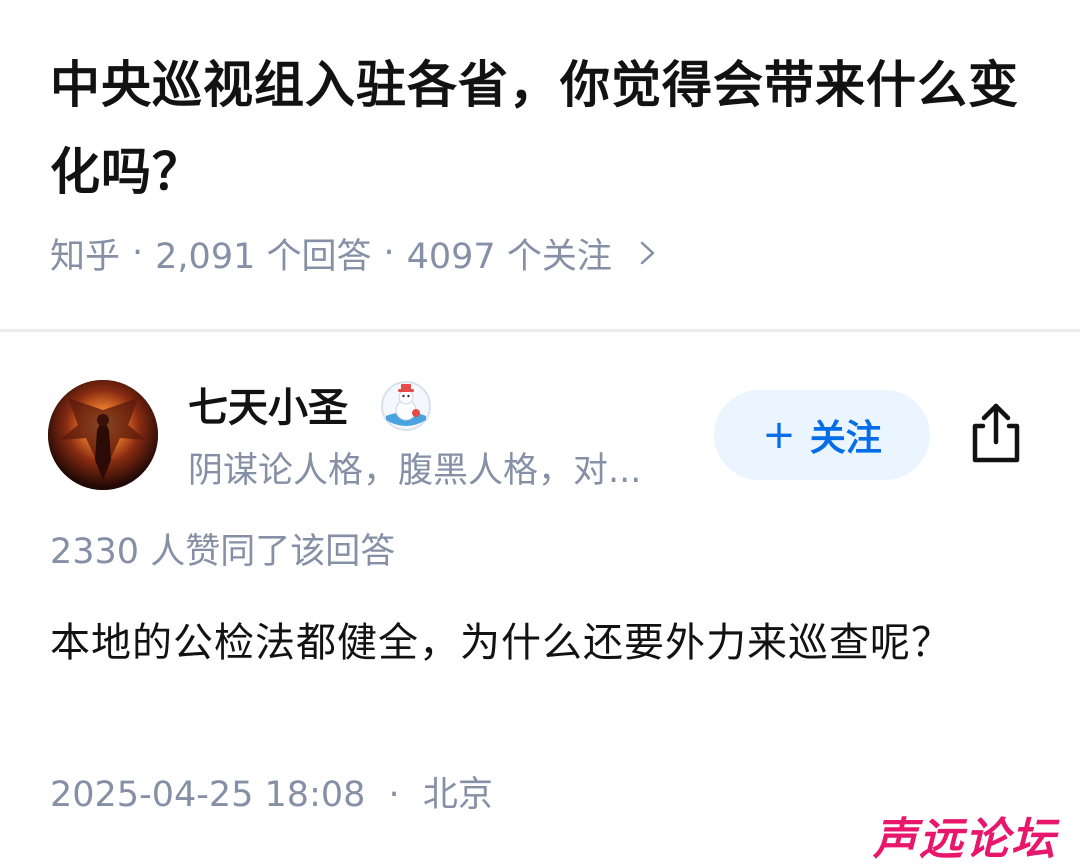 This screenshot has height=865, width=1080. What do you see at coordinates (540, 643) in the screenshot?
I see `answer-body: 本地的公检法都健全，为什么还要外力来巡查呢？` at bounding box center [540, 643].